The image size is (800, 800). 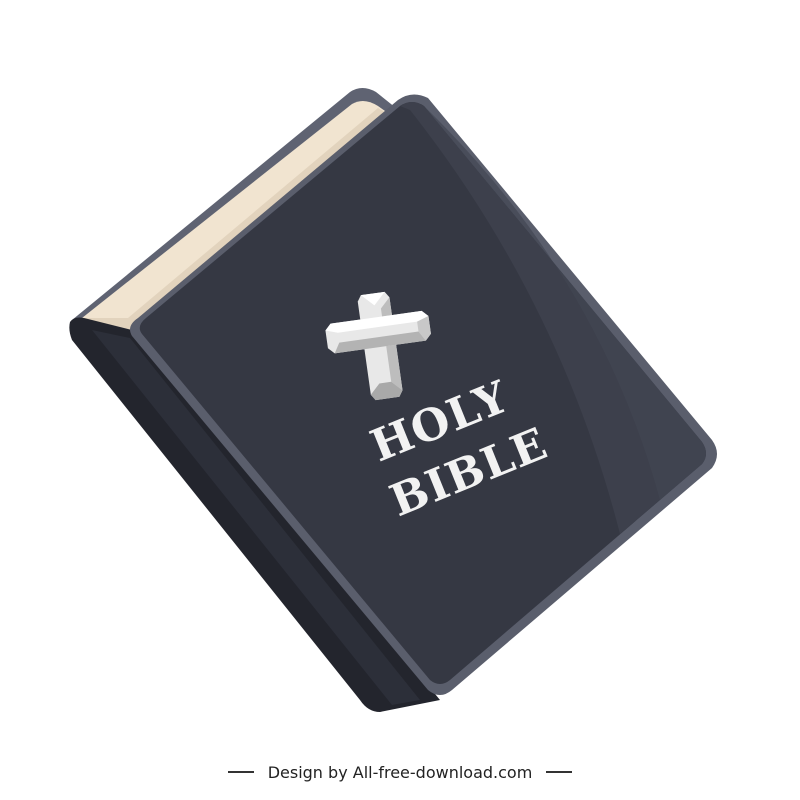 I want to click on right-dash, so click(x=559, y=772).